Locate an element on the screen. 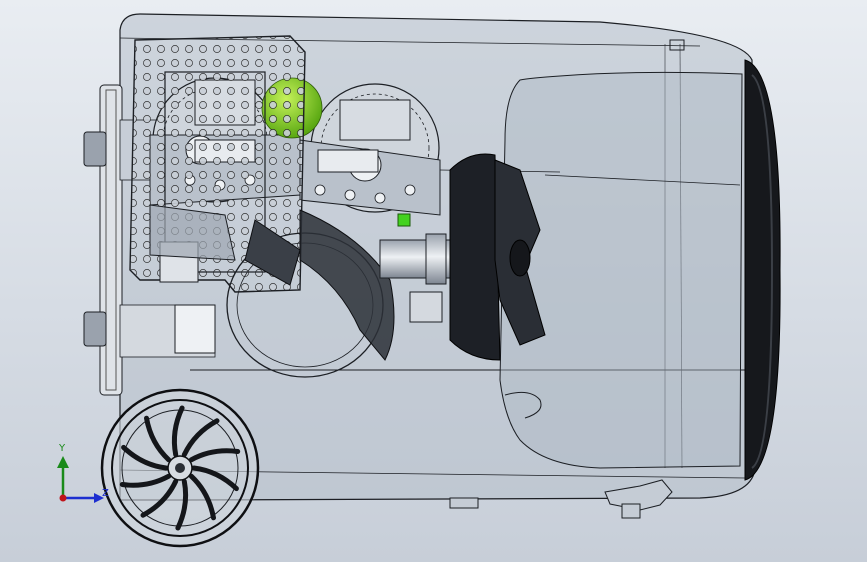 Image resolution: width=867 pixels, height=562 pixels. caster-wheel is located at coordinates (180, 468).